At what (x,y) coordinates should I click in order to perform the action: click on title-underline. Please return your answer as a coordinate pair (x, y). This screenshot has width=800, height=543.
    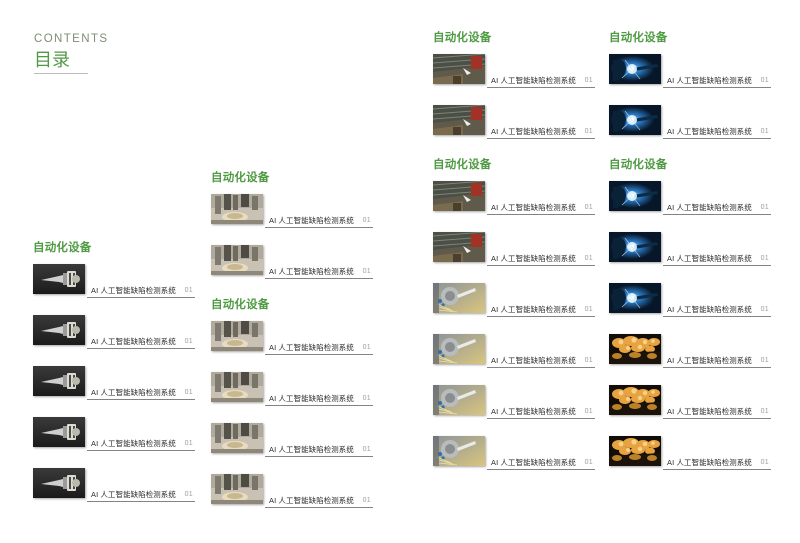
    Looking at the image, I should click on (61, 73).